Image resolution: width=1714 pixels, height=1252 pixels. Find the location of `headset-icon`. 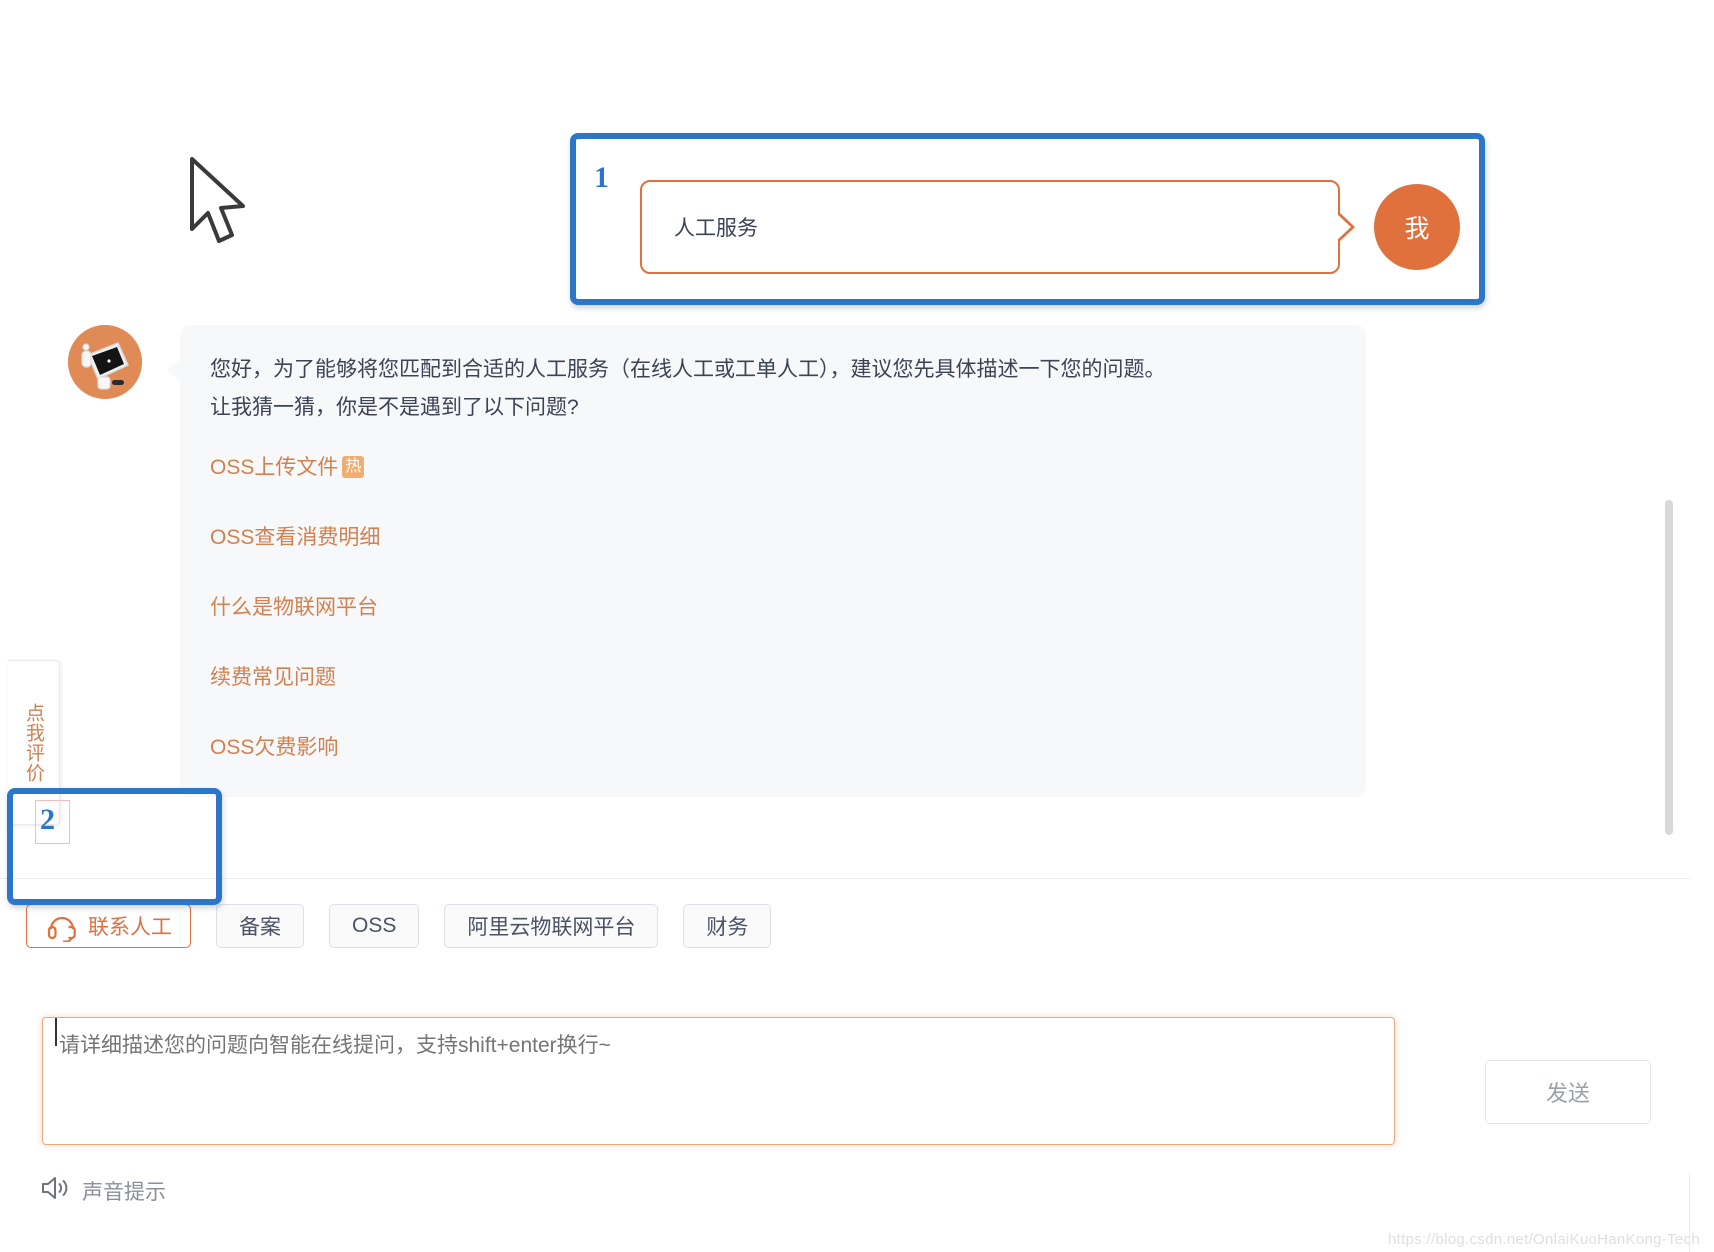

headset-icon is located at coordinates (62, 926).